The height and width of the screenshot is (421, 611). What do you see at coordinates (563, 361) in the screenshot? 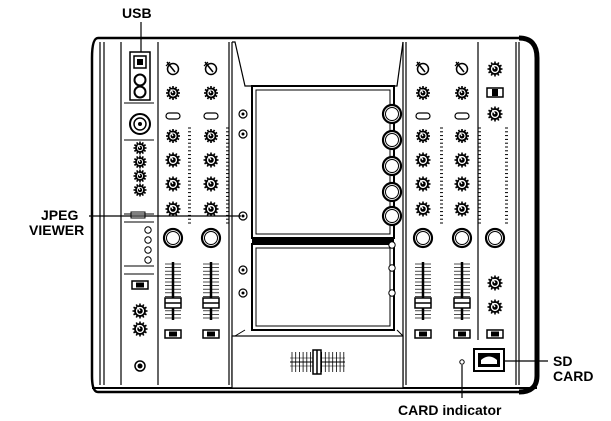
I see `sd-card-callout-line1: SD` at bounding box center [563, 361].